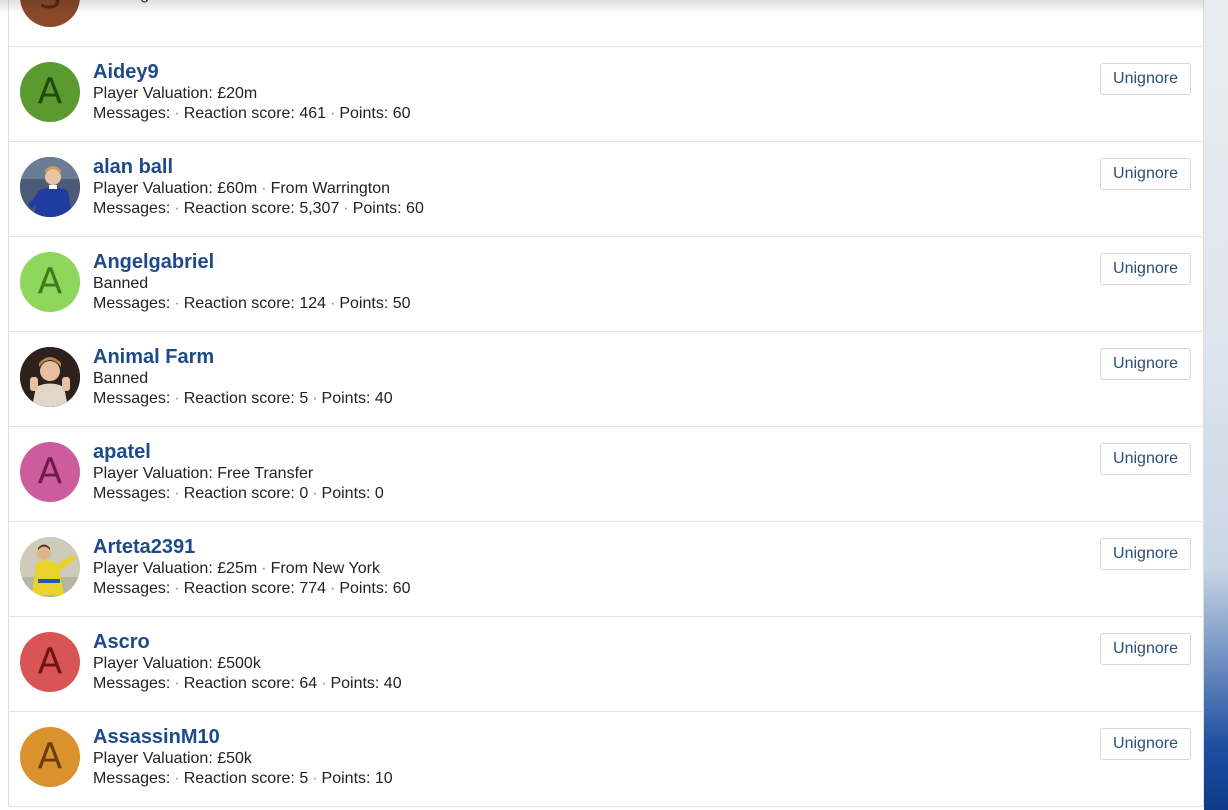 Image resolution: width=1228 pixels, height=810 pixels. What do you see at coordinates (255, 113) in the screenshot?
I see `member-stat: Reaction score: 461` at bounding box center [255, 113].